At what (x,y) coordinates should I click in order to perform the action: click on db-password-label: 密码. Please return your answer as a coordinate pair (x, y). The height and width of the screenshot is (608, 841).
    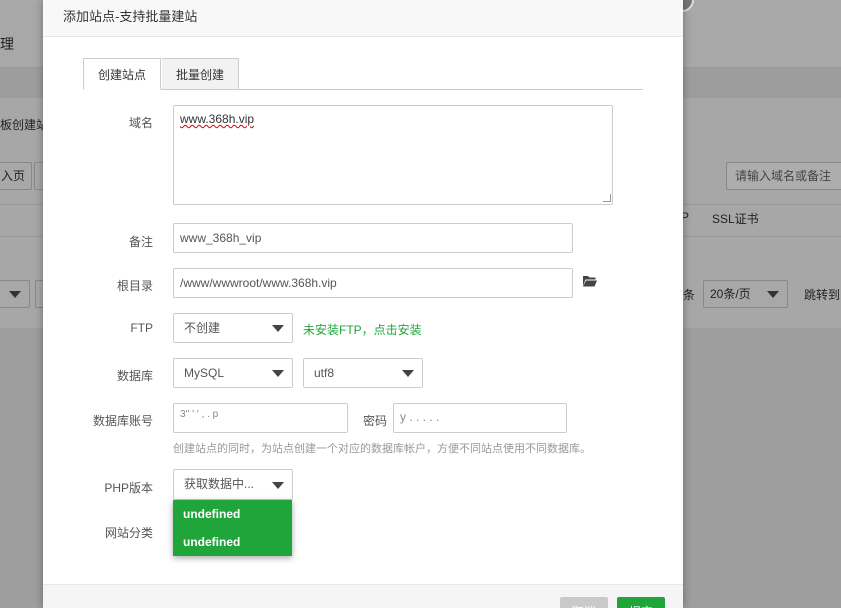
    Looking at the image, I should click on (375, 421).